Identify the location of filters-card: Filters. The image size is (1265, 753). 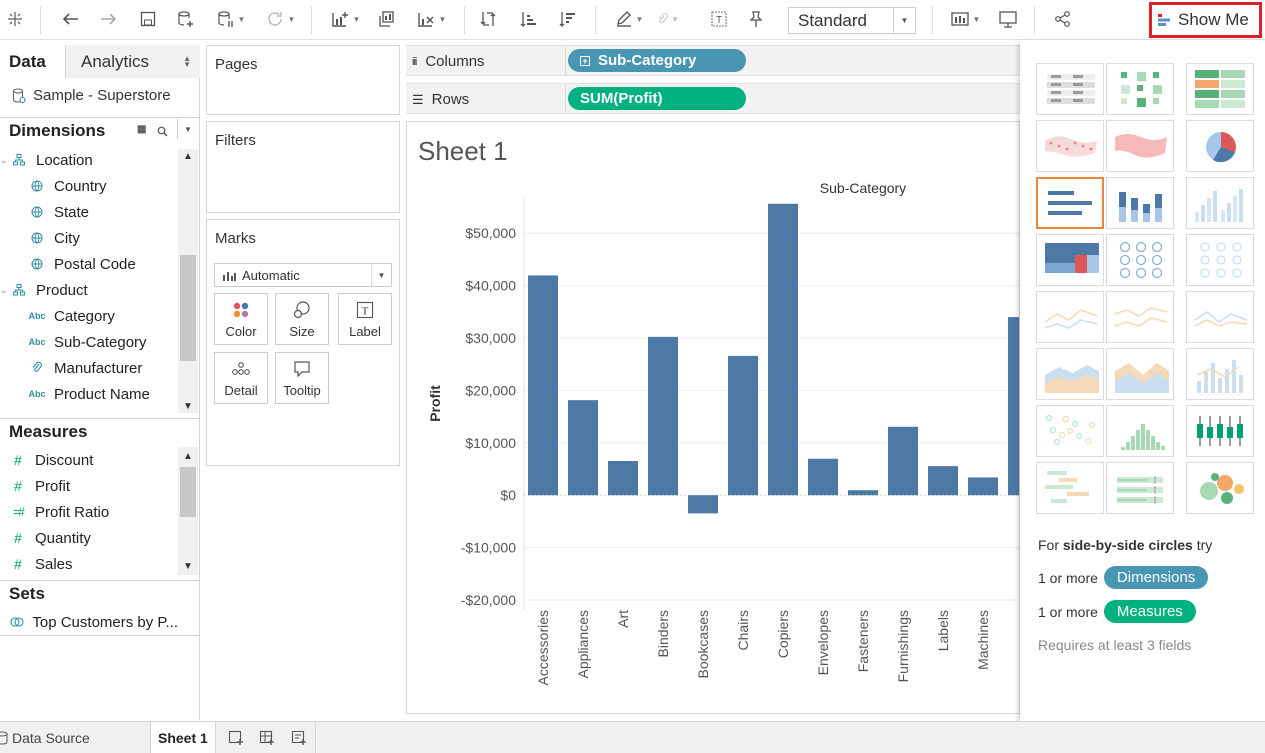
(303, 167).